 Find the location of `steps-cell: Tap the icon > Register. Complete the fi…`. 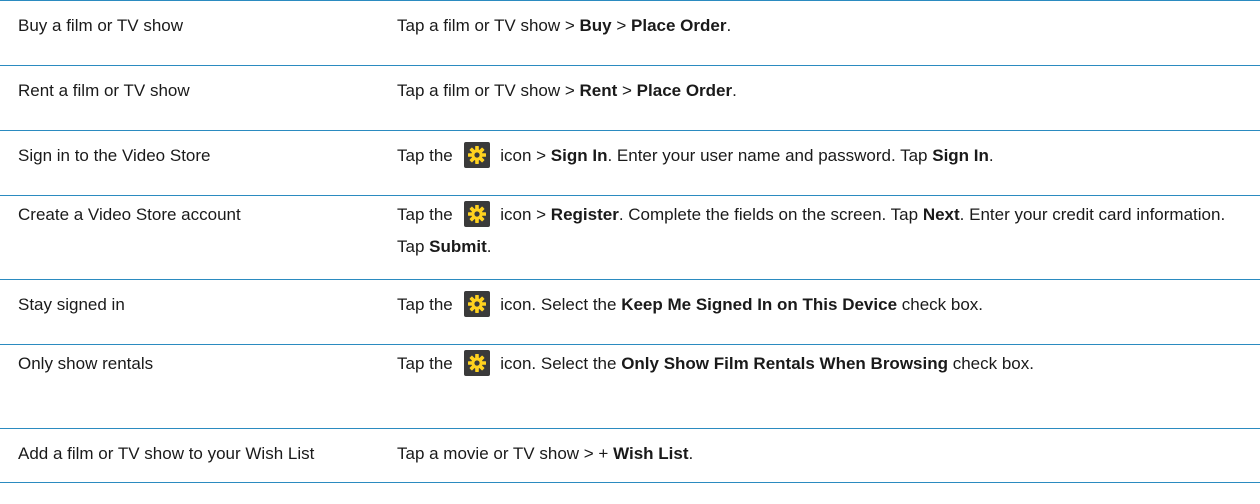

steps-cell: Tap the icon > Register. Complete the fi… is located at coordinates (817, 231).